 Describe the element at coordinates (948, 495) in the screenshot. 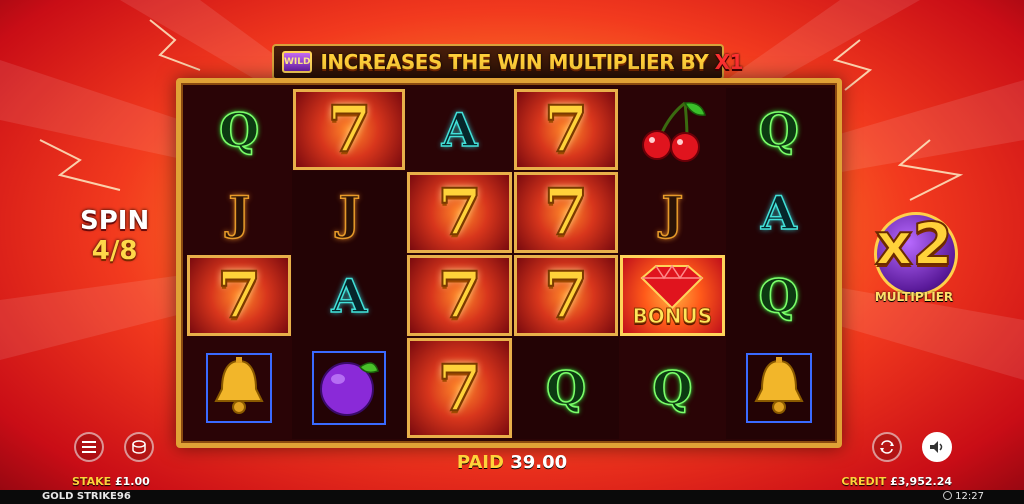

I see `clock-icon` at that location.